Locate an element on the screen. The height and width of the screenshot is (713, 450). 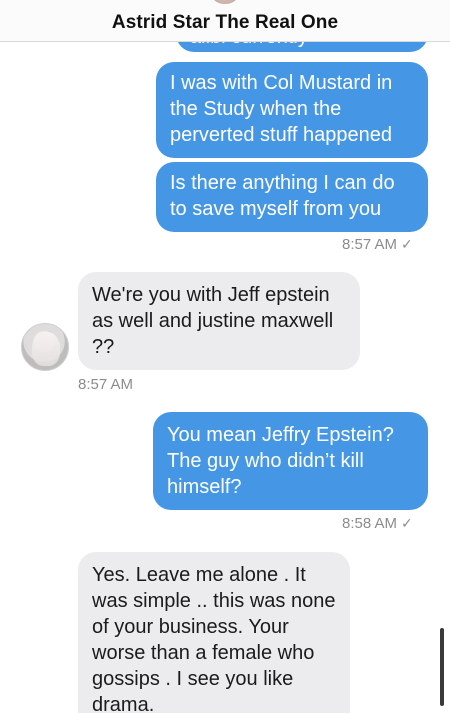
message-timestamp: 8:57 AM is located at coordinates (105, 384).